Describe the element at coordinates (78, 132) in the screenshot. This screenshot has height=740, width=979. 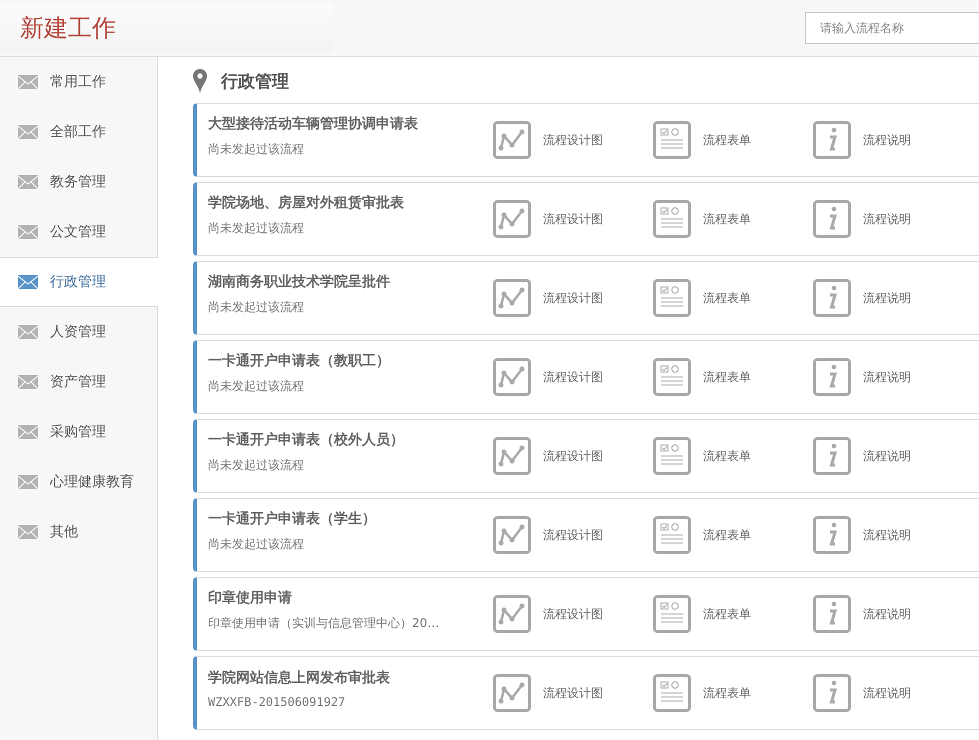
I see `sidebar-item: 全部工作` at that location.